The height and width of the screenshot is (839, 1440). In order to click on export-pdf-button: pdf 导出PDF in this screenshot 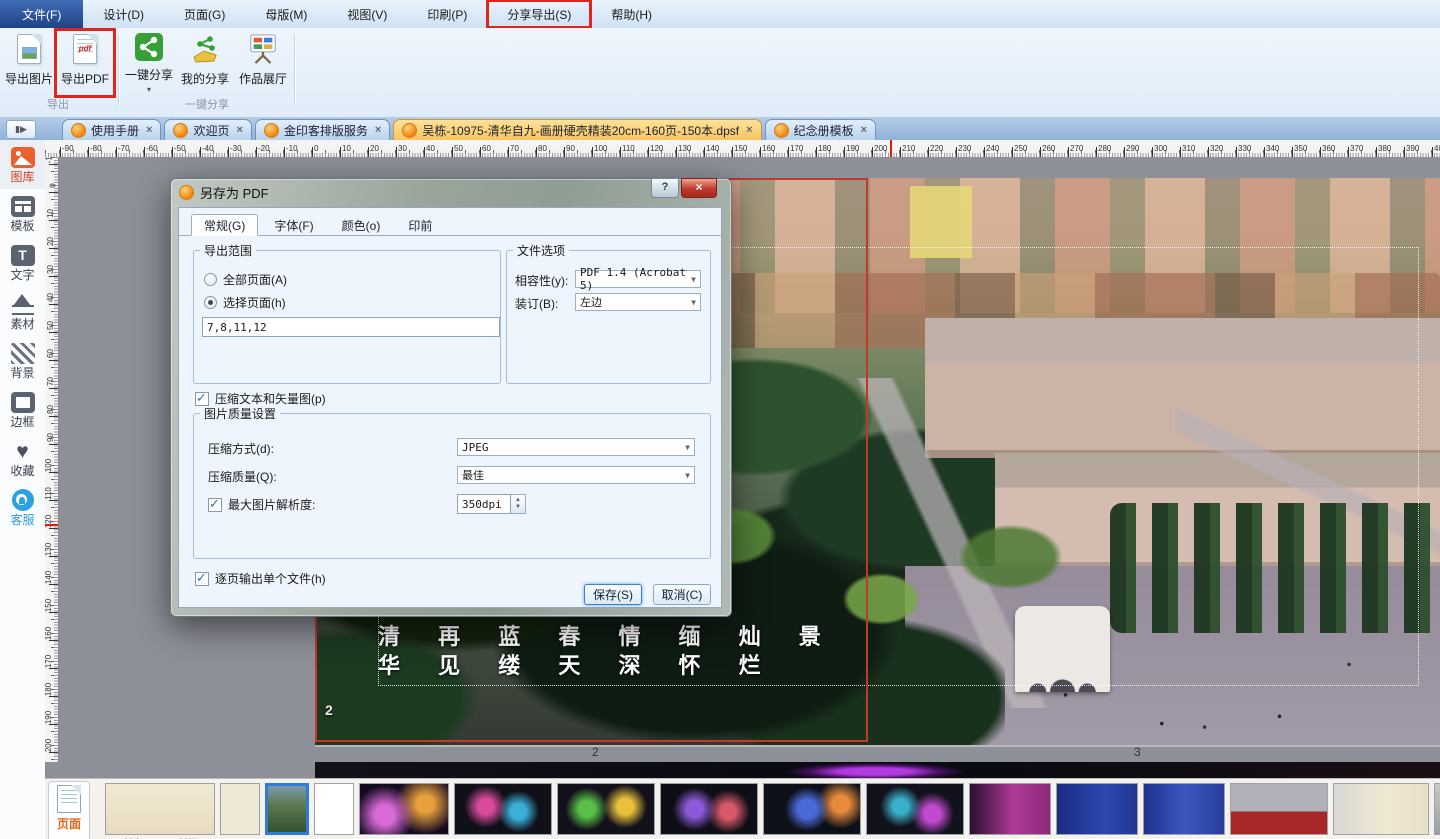, I will do `click(85, 63)`.